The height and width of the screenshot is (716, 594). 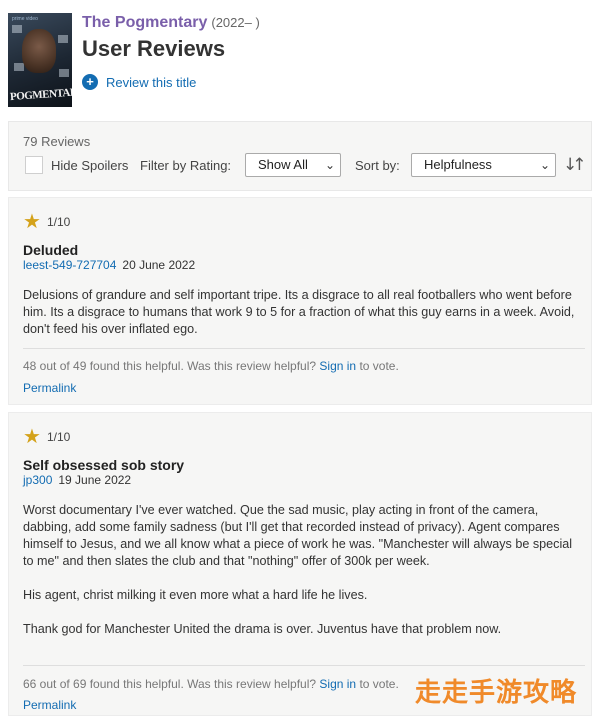 I want to click on page-title: User Reviews, so click(x=154, y=48).